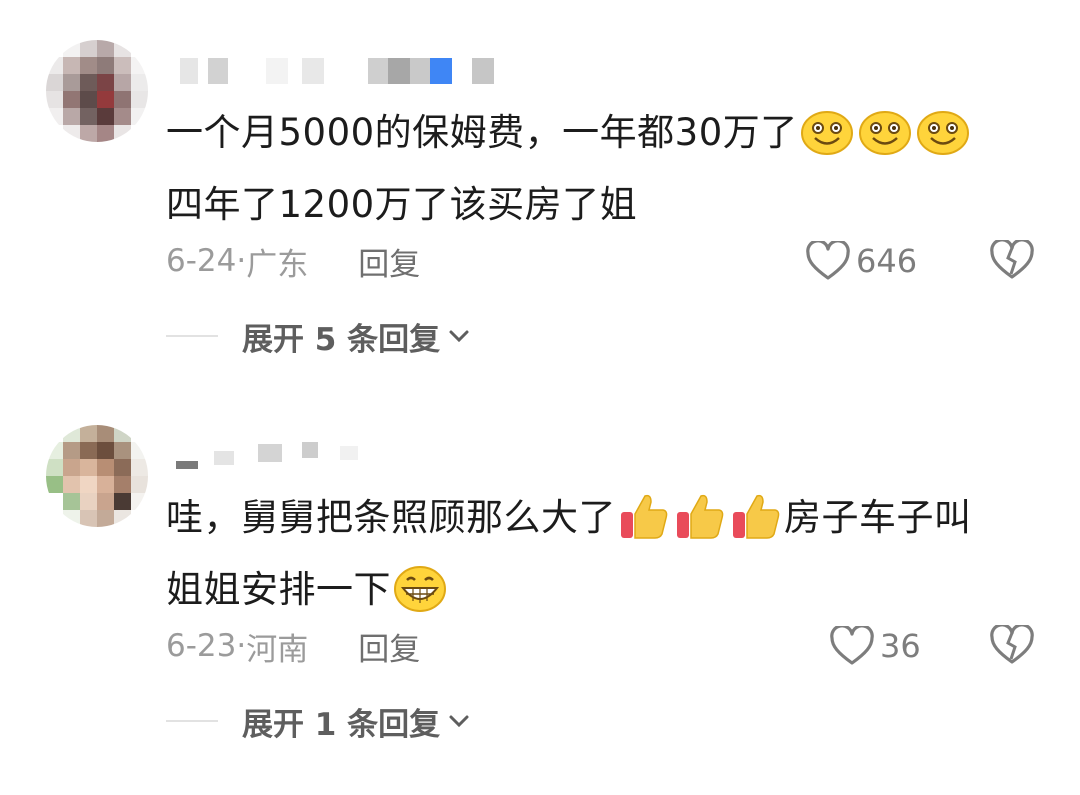 Image resolution: width=1080 pixels, height=795 pixels. What do you see at coordinates (900, 646) in the screenshot?
I see `like-count: 36` at bounding box center [900, 646].